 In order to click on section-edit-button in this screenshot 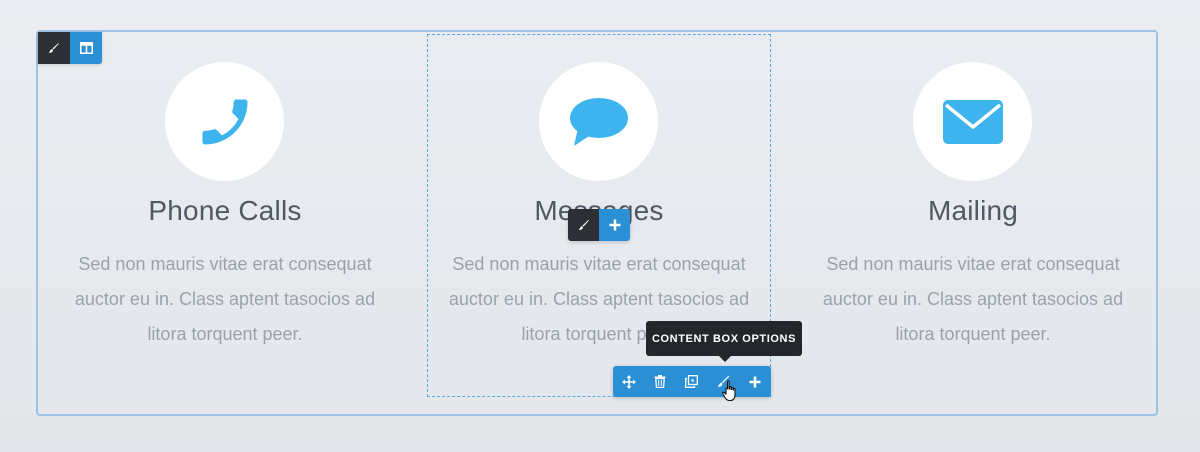, I will do `click(54, 48)`.